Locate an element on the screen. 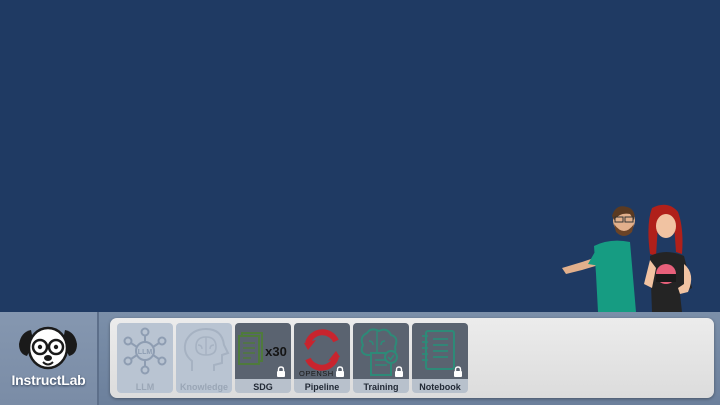 The height and width of the screenshot is (405, 720). tile-label: LLM is located at coordinates (145, 387).